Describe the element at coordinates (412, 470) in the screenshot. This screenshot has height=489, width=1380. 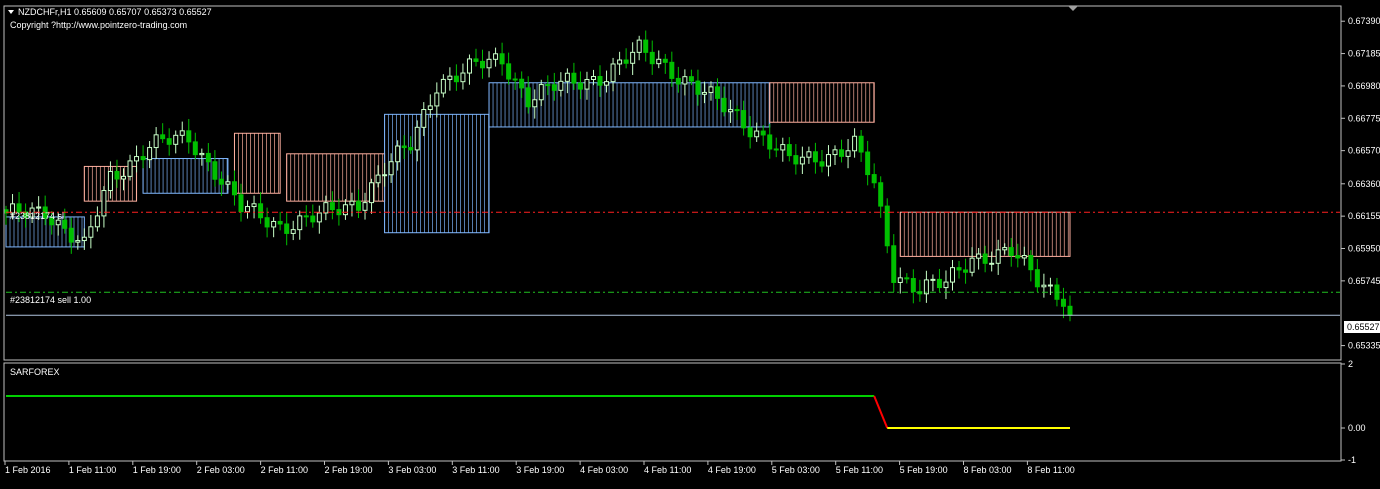
I see `time-tick-label: 3 Feb 03:00` at that location.